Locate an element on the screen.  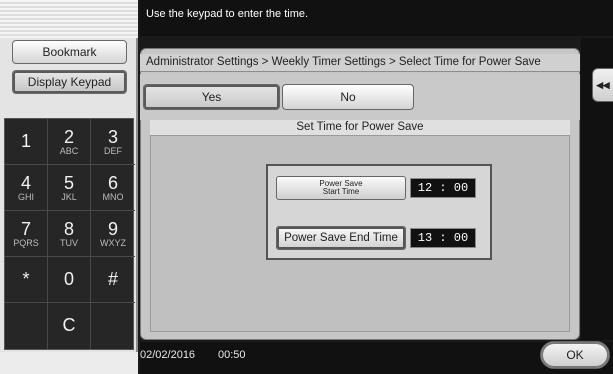
content-title: Set Time for Power Save is located at coordinates (360, 128).